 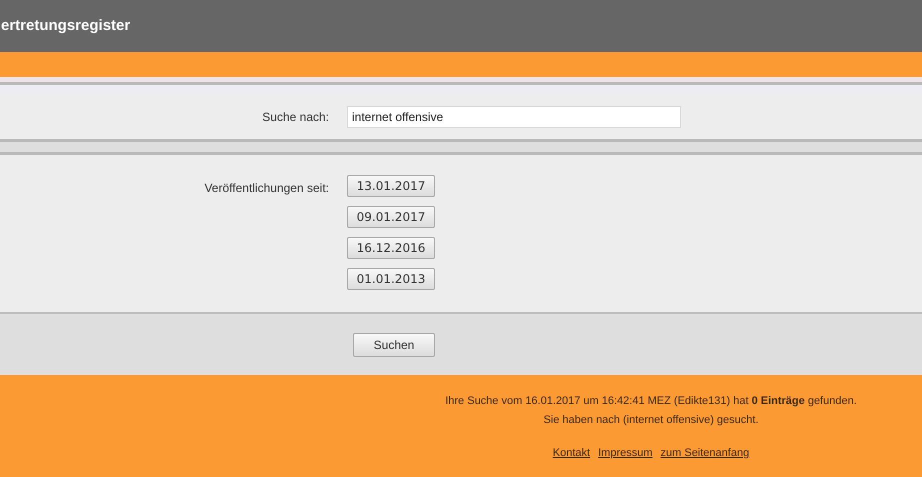 I want to click on search-label: Suche nach:, so click(x=295, y=117).